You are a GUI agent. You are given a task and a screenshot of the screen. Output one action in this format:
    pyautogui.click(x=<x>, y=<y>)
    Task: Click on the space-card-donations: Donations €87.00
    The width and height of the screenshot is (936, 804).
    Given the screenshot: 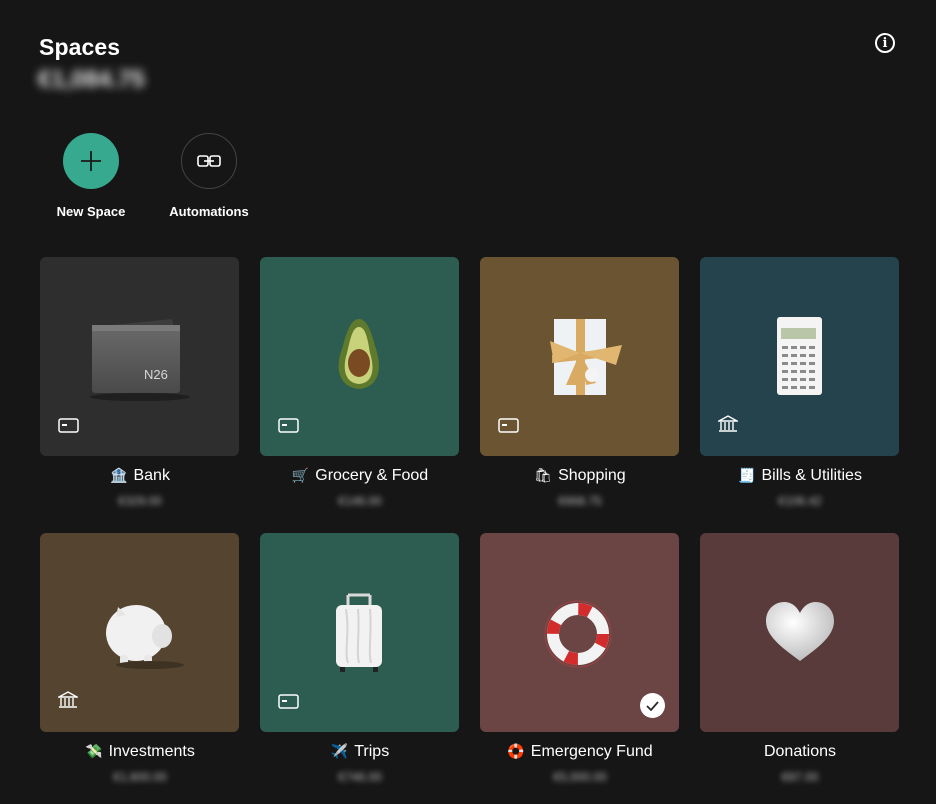 What is the action you would take?
    pyautogui.click(x=800, y=658)
    